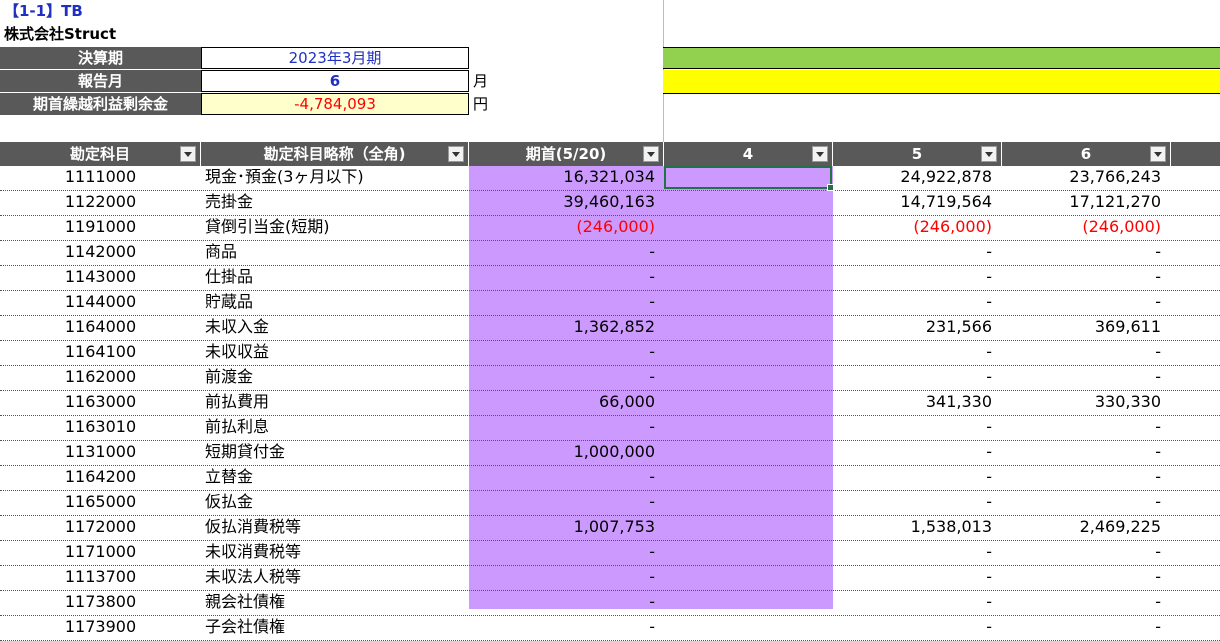 Image resolution: width=1220 pixels, height=641 pixels. What do you see at coordinates (562, 177) in the screenshot?
I see `opening-balance-cell: 16,321,034` at bounding box center [562, 177].